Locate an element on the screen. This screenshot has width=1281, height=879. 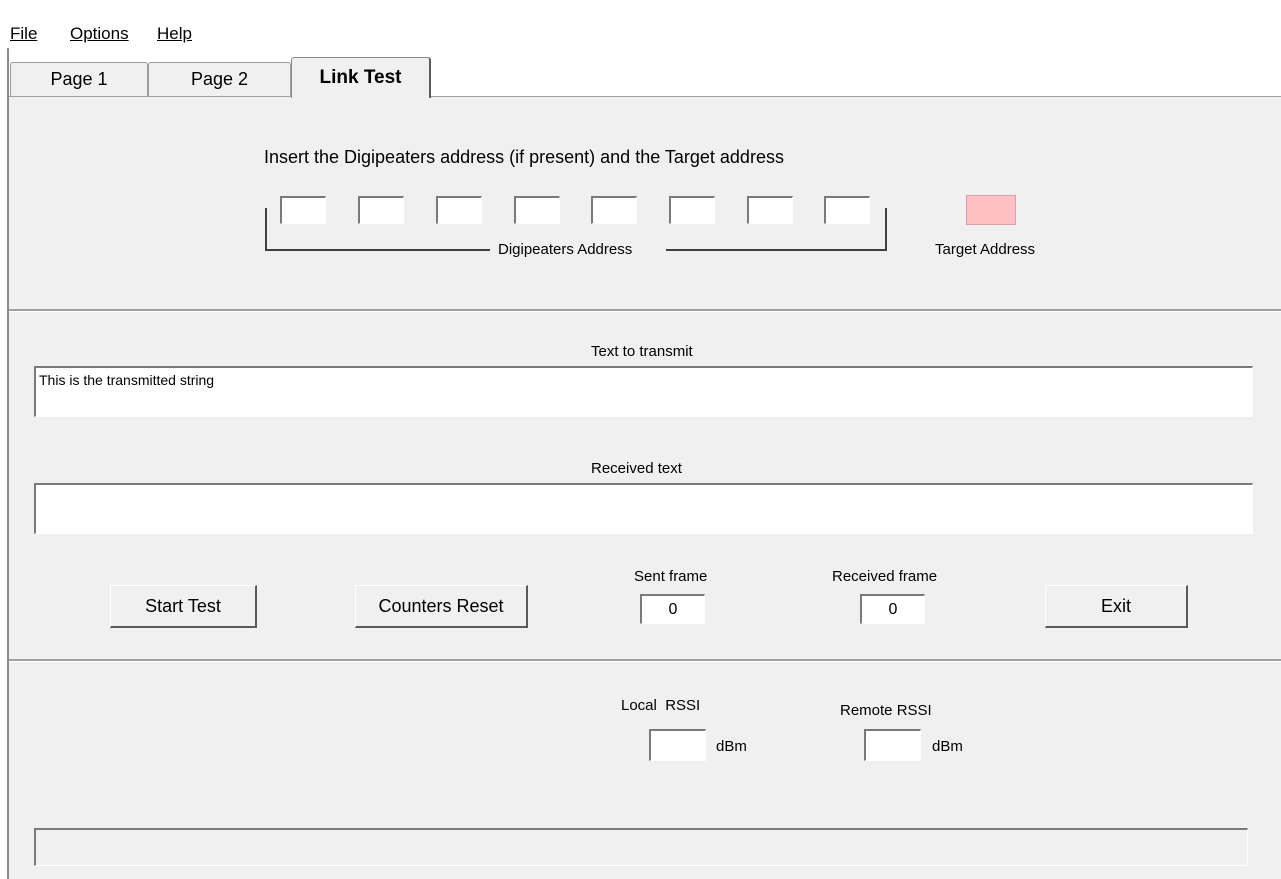
remote-rssi-unit: dBm is located at coordinates (947, 746).